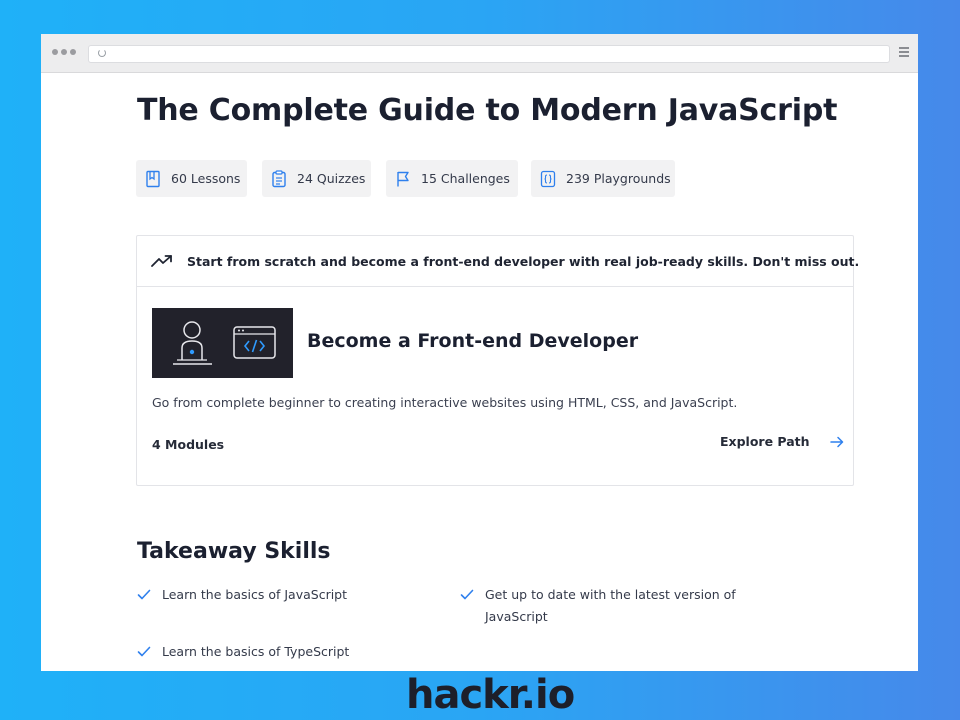 This screenshot has height=720, width=960. I want to click on path-title: Become a Front-end Developer, so click(472, 341).